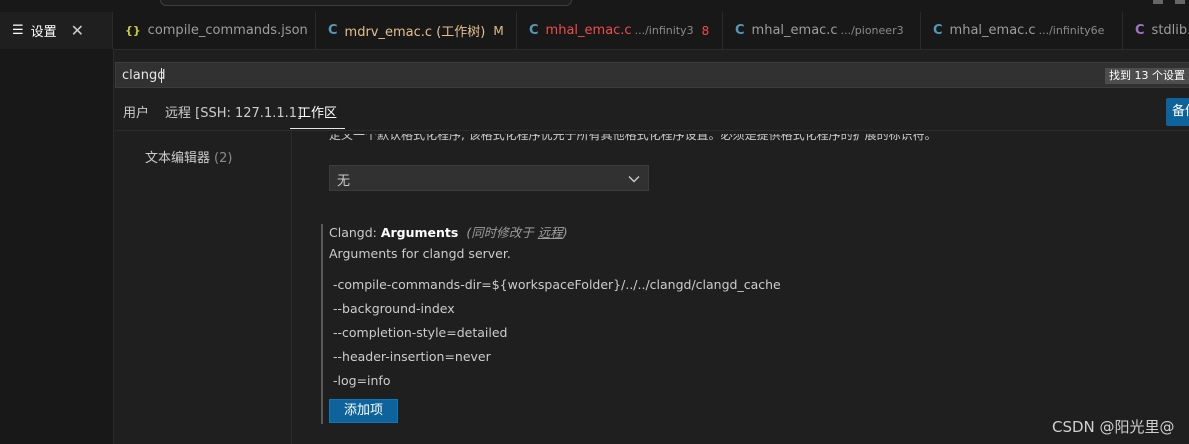  What do you see at coordinates (1113, 427) in the screenshot?
I see `watermark: CSDN @阳光里@` at bounding box center [1113, 427].